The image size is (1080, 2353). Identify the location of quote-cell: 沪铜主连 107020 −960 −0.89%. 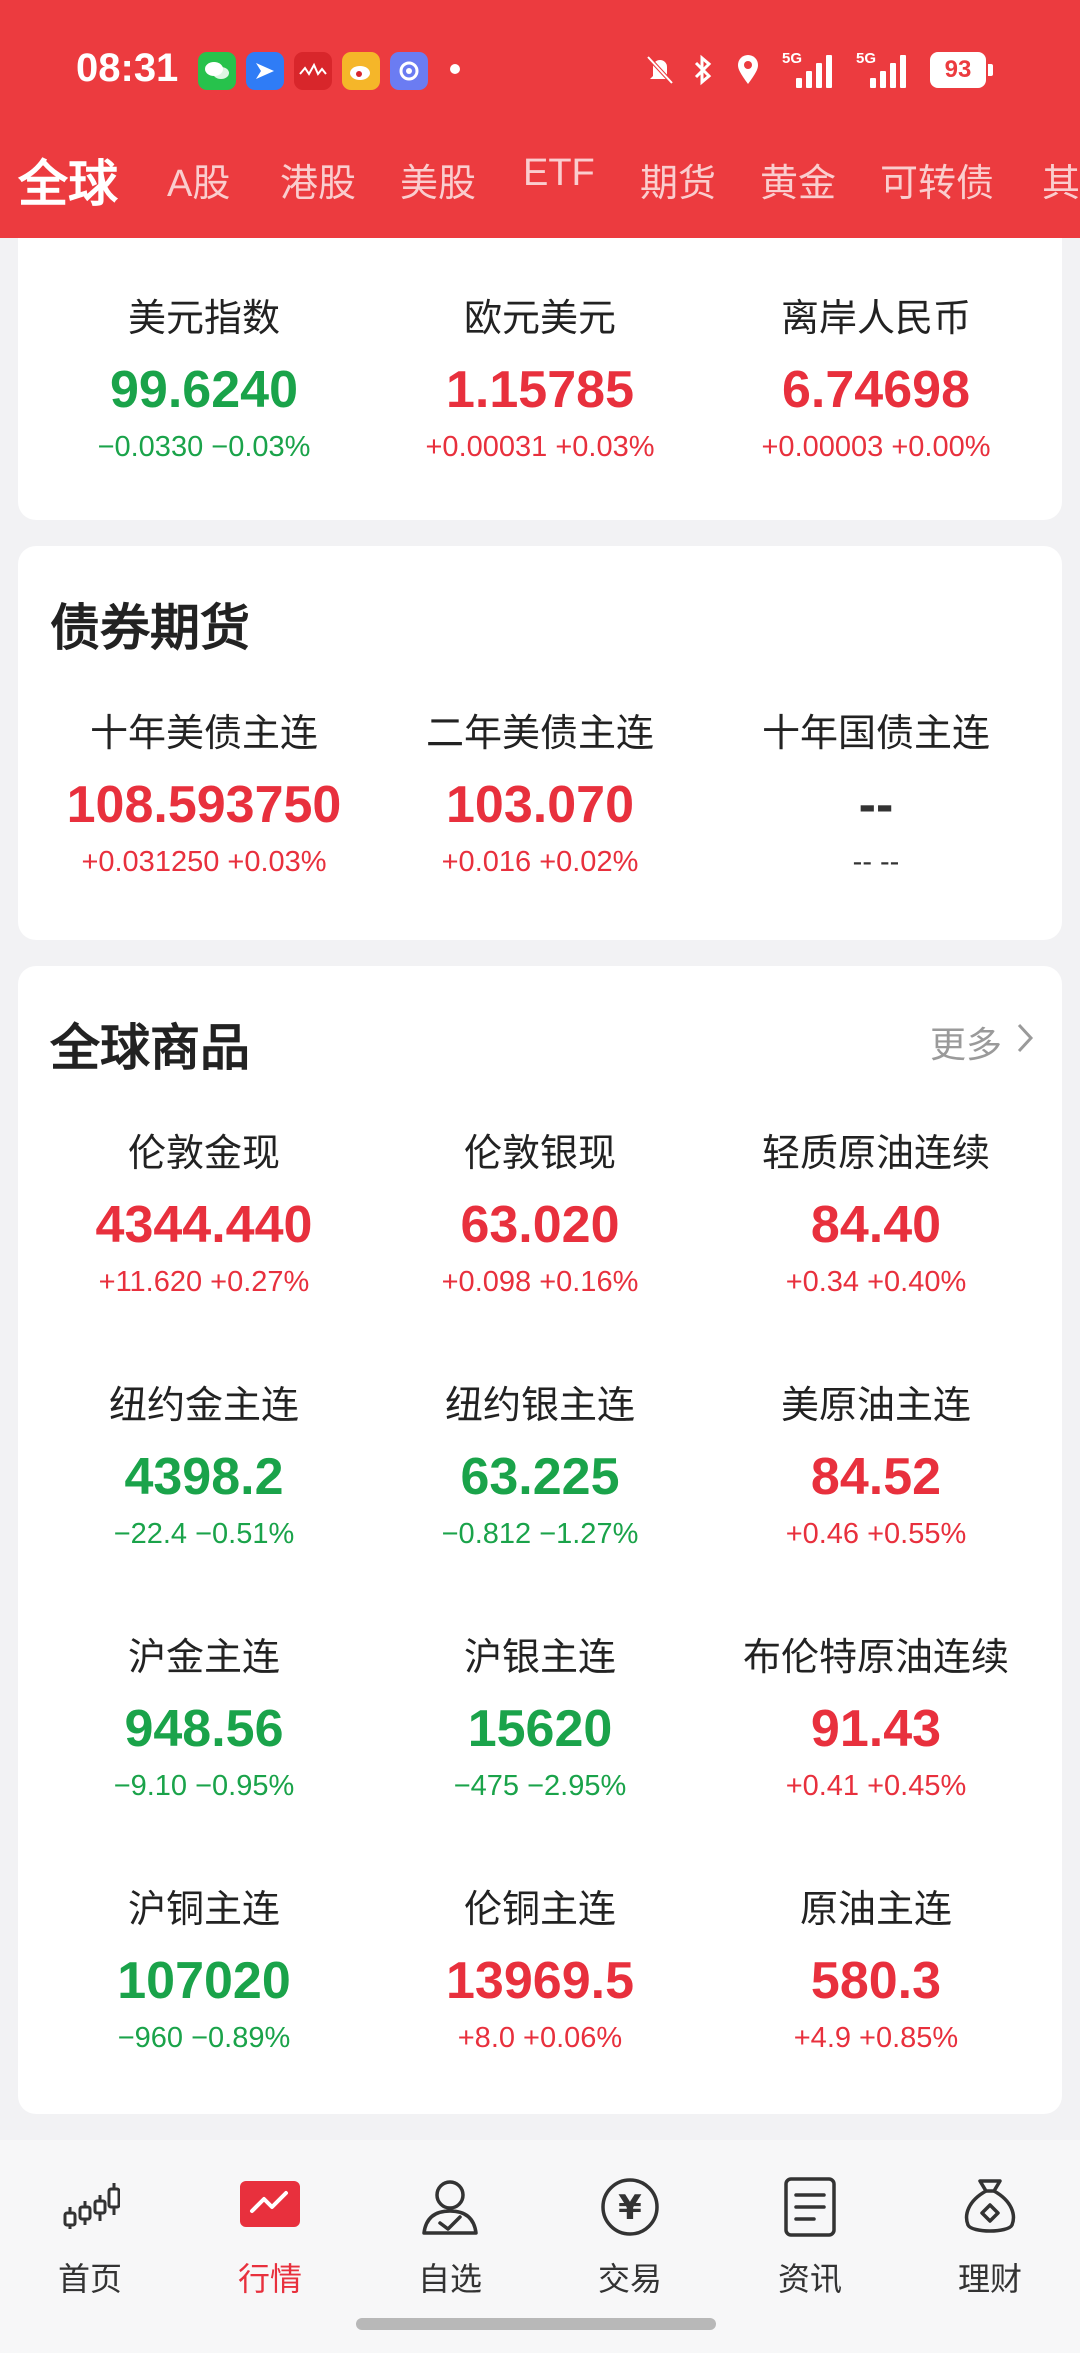
(204, 1971).